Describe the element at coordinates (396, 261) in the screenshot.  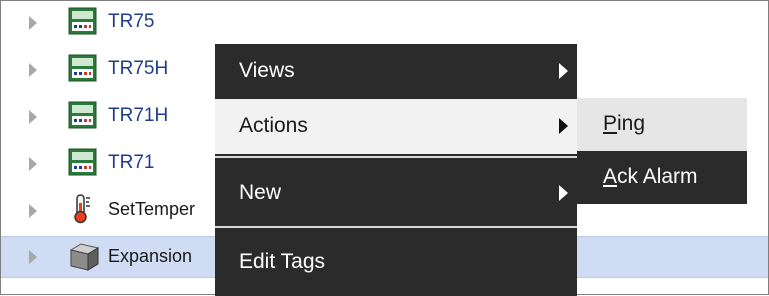
I see `menu-item-edit-tags: Edit Tags` at that location.